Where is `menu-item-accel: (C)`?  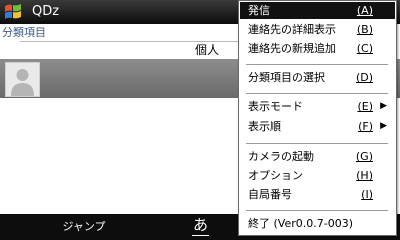
menu-item-accel: (C) is located at coordinates (364, 48).